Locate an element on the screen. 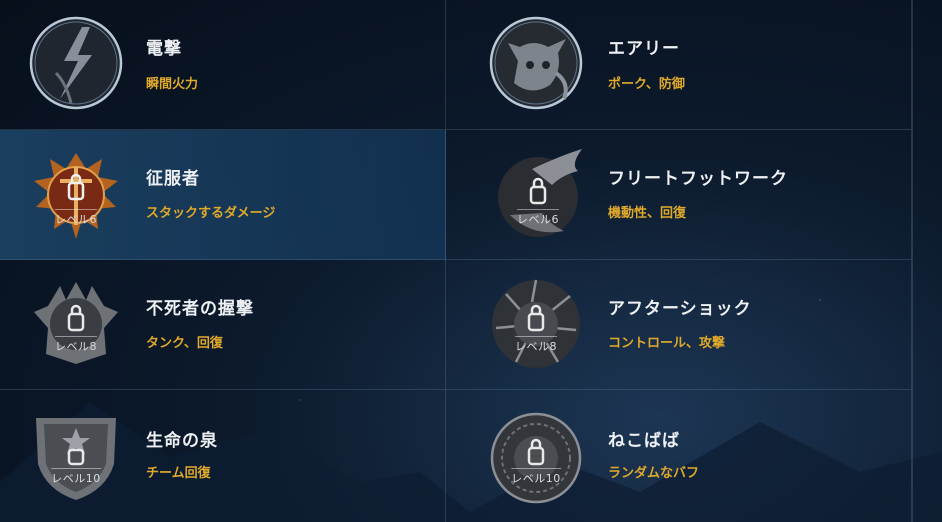 The width and height of the screenshot is (942, 522). rune-description: スタックするダメージ is located at coordinates (211, 213).